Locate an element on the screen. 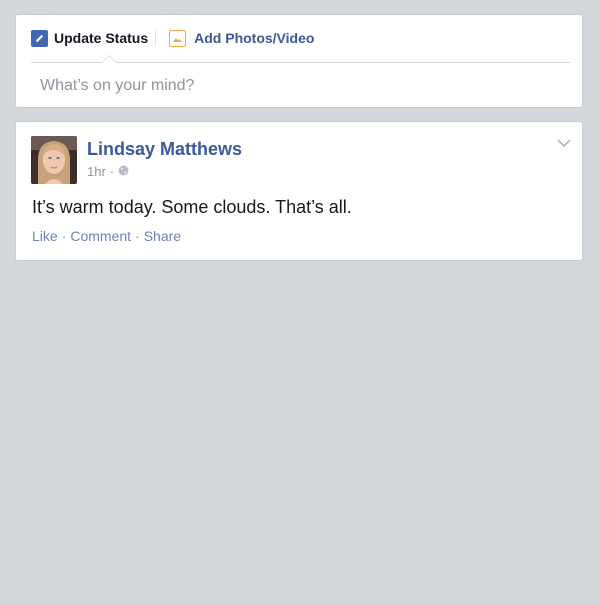 The image size is (600, 605). active-tab-indicator is located at coordinates (109, 59).